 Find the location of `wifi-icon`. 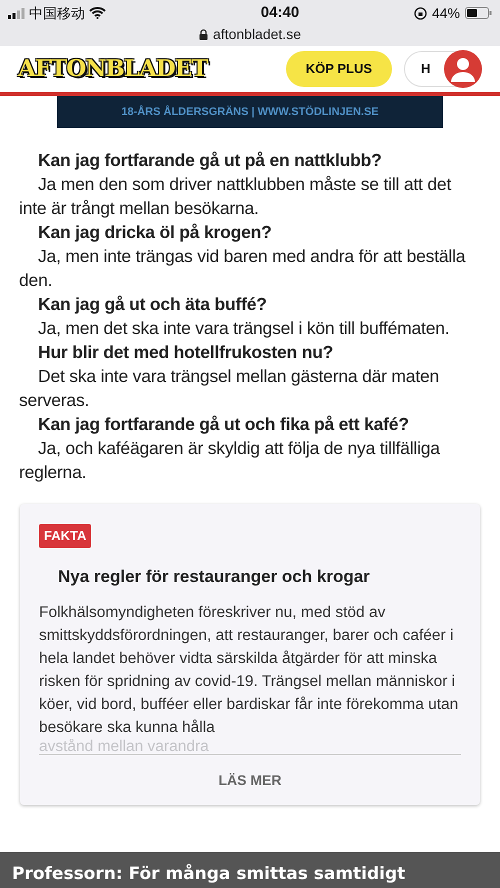

wifi-icon is located at coordinates (97, 13).